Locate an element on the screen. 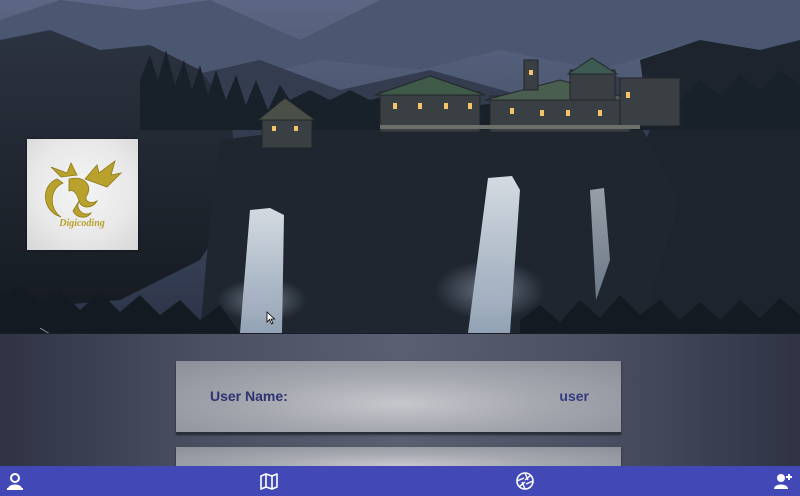 The image size is (800, 496). camera-aperture-icon is located at coordinates (525, 481).